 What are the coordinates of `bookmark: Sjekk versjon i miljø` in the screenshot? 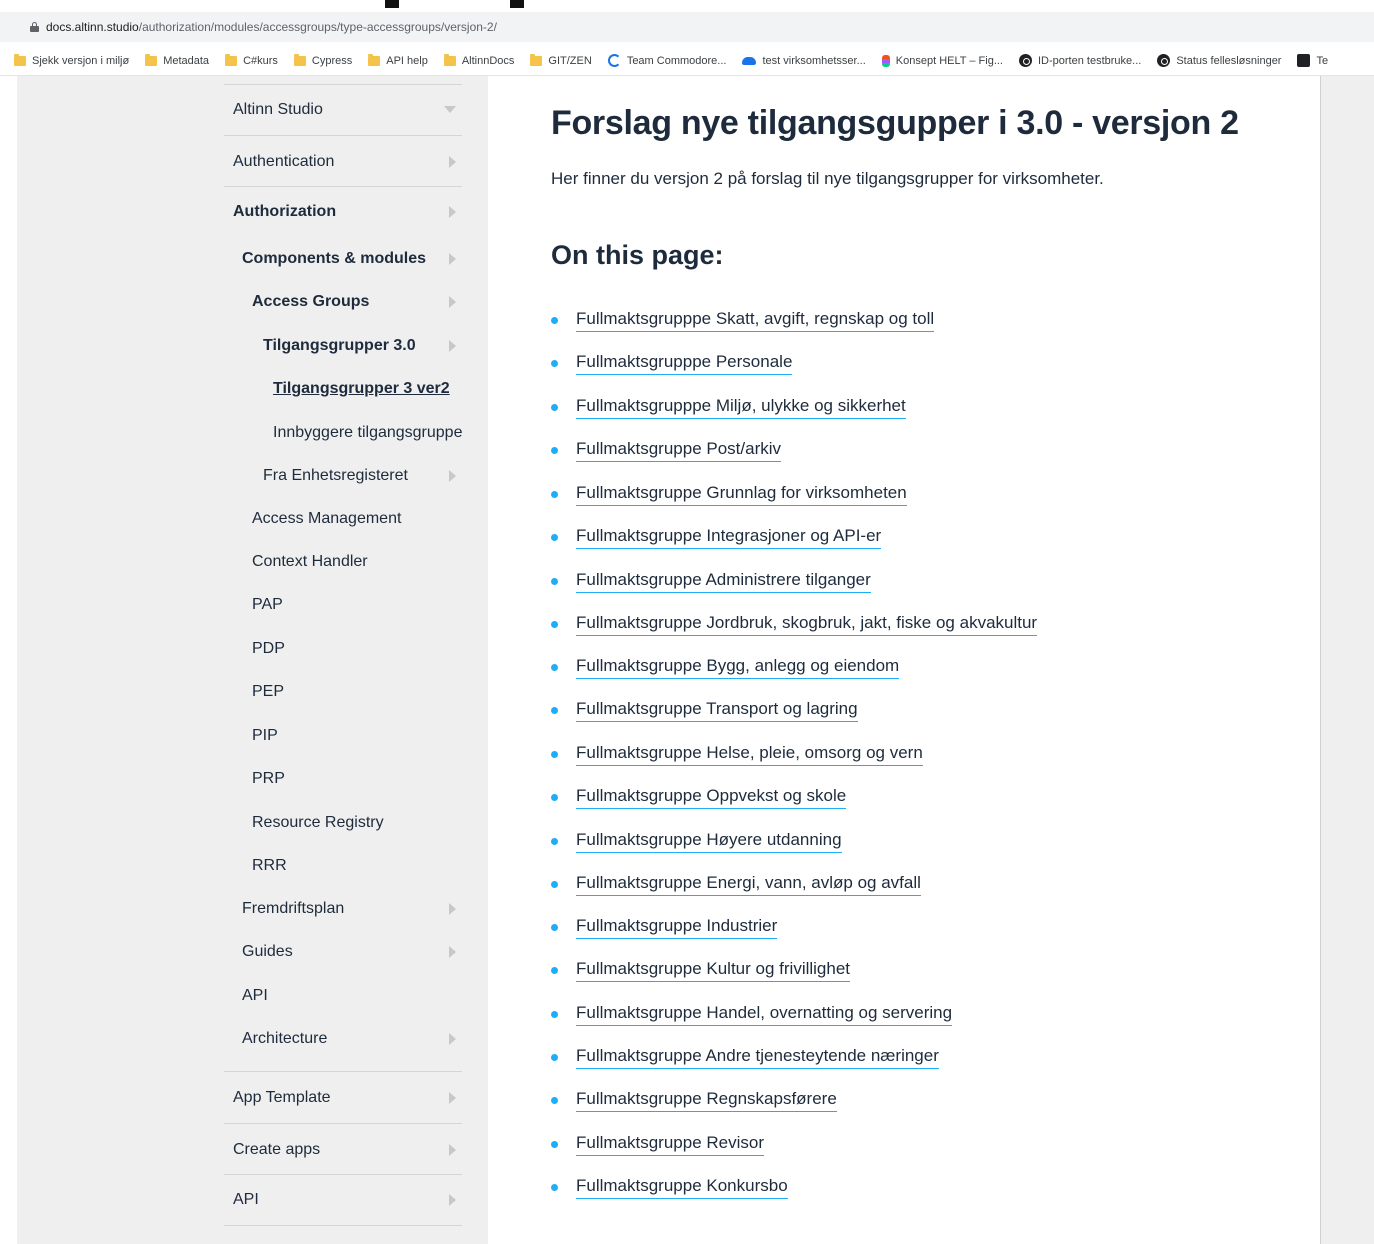 It's located at (71, 60).